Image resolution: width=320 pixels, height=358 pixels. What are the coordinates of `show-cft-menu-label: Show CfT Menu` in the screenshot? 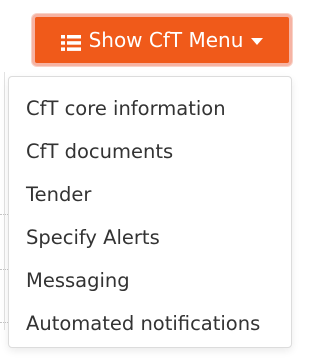 It's located at (166, 40).